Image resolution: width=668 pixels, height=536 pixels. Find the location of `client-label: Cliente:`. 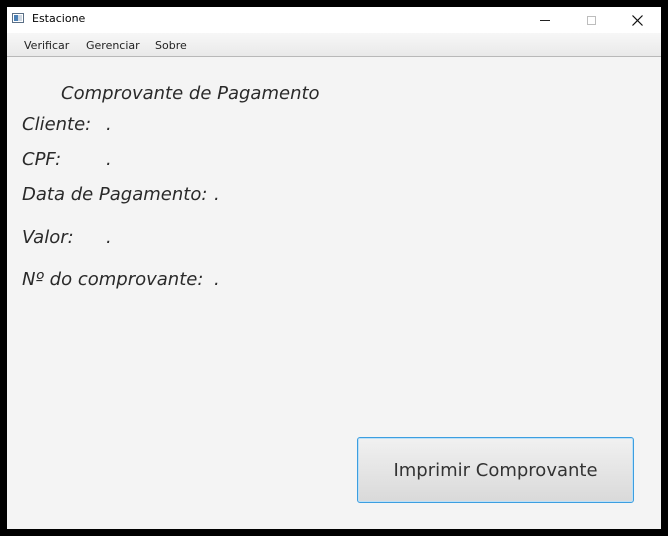

client-label: Cliente: is located at coordinates (57, 124).